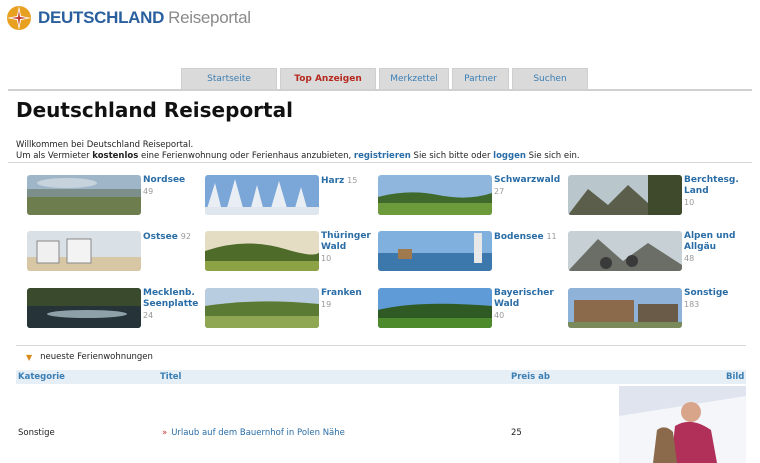 The width and height of the screenshot is (760, 463). What do you see at coordinates (209, 17) in the screenshot?
I see `logo-subtitle: Reiseportal` at bounding box center [209, 17].